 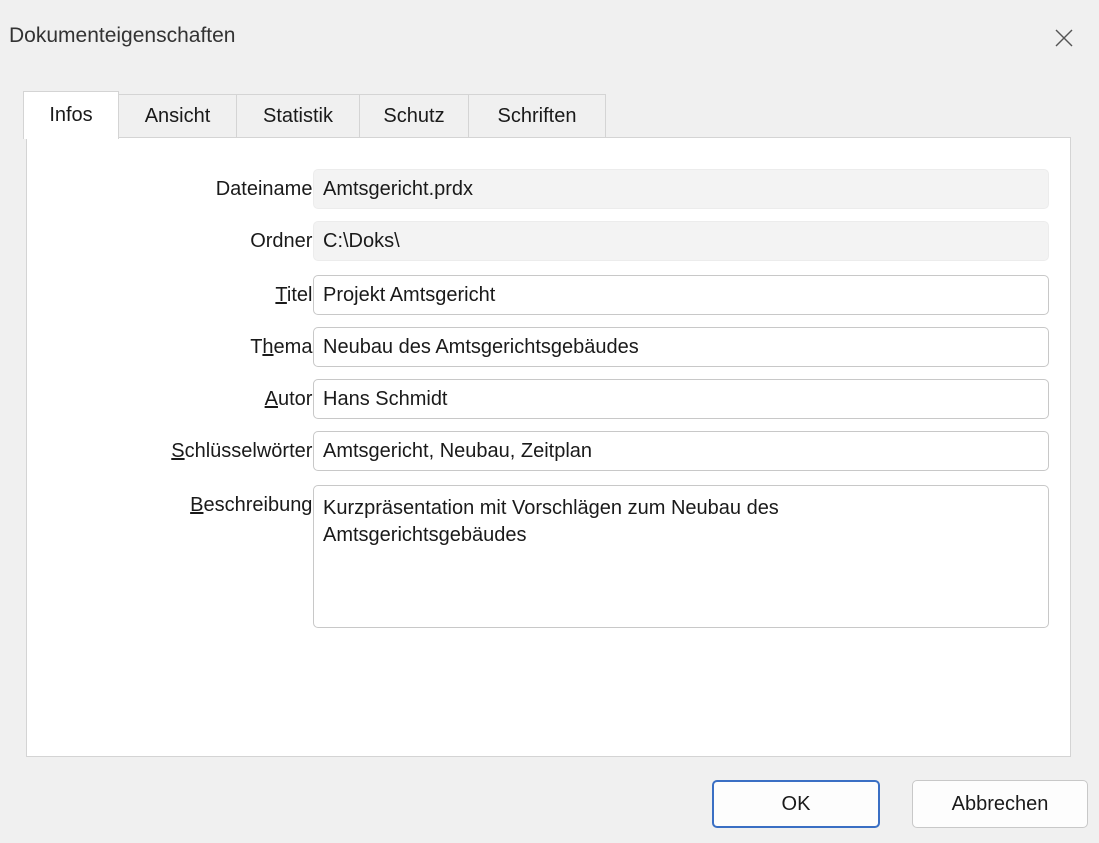 What do you see at coordinates (284, 241) in the screenshot?
I see `ordner-label: Ordner:` at bounding box center [284, 241].